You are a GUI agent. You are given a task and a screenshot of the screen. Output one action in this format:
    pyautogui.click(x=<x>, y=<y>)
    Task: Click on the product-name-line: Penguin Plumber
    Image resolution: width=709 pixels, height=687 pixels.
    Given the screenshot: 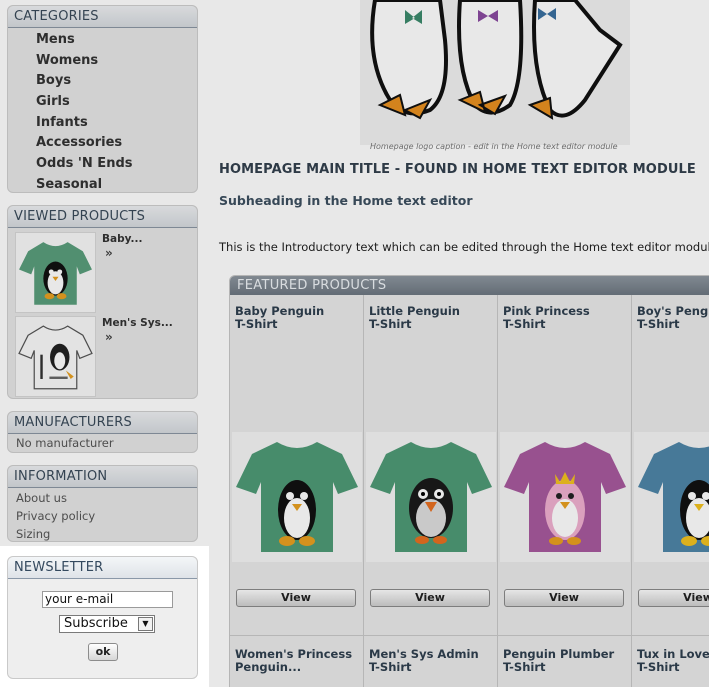 What is the action you would take?
    pyautogui.click(x=559, y=654)
    